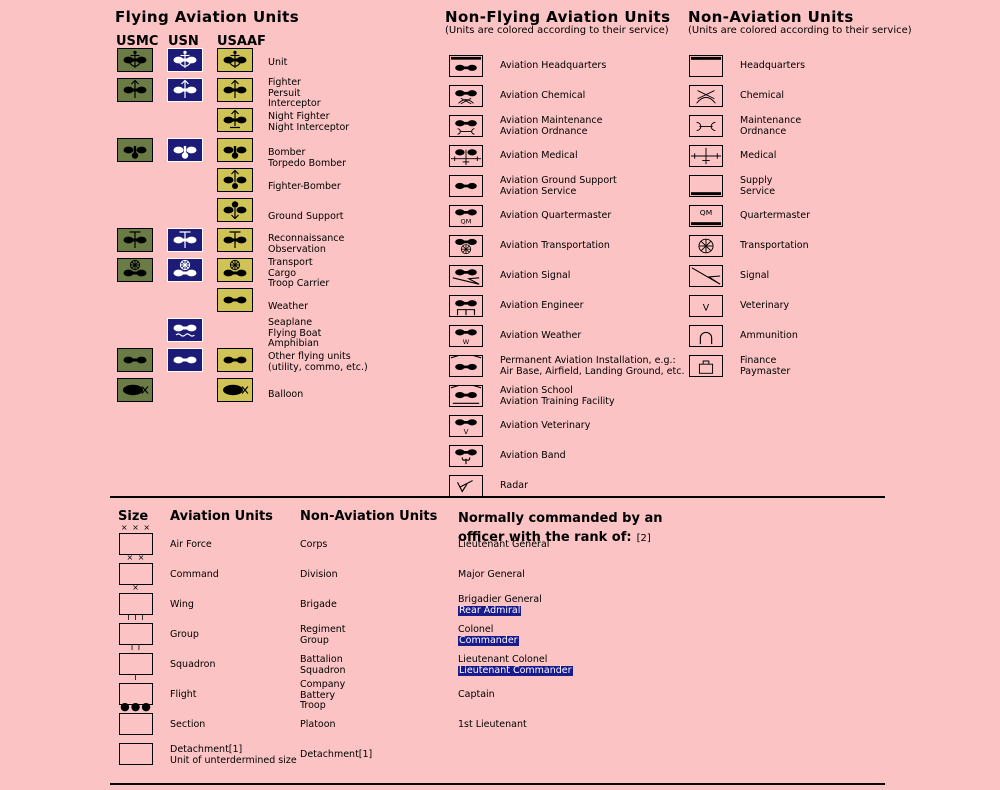 The height and width of the screenshot is (790, 1000). Describe the element at coordinates (466, 276) in the screenshot. I see `symbol-nonflying-signal` at that location.